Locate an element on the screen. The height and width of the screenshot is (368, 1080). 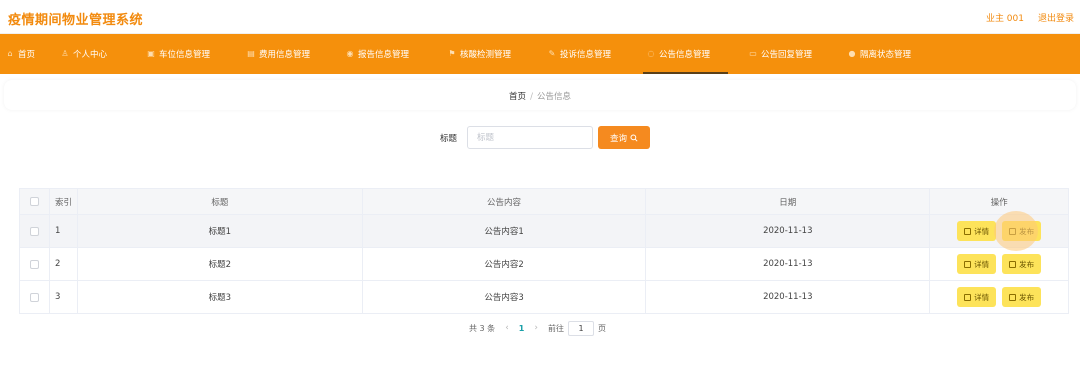
row-title: 标题1 is located at coordinates (220, 231).